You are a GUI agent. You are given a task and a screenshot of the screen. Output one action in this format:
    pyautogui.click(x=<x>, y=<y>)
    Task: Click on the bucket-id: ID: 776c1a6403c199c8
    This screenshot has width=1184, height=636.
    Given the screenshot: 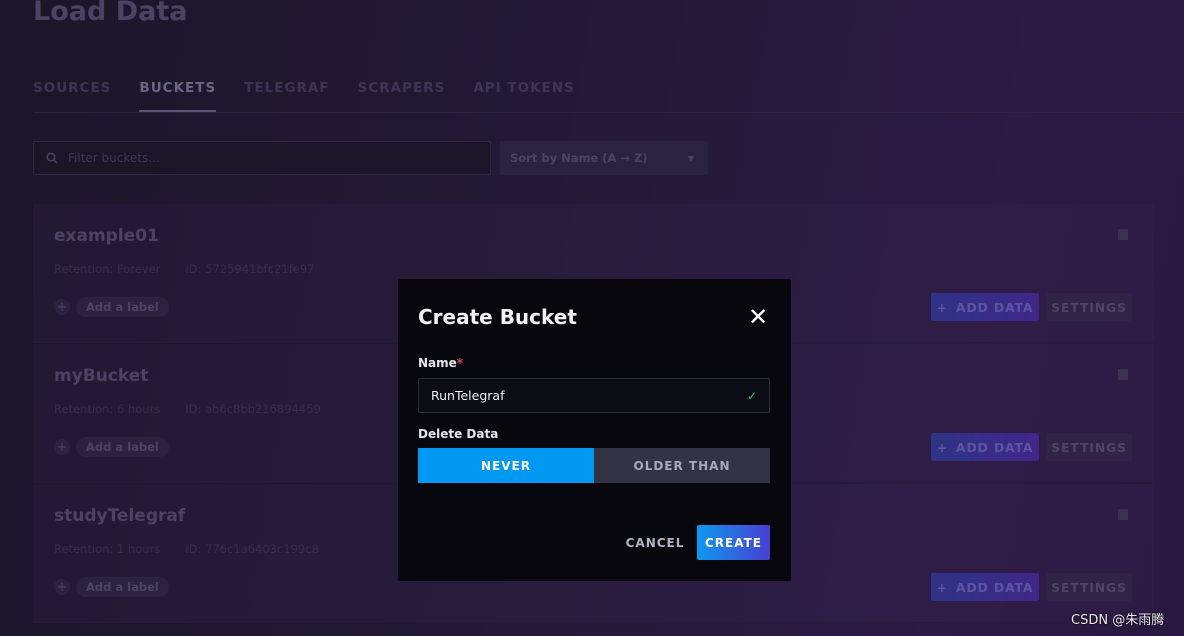 What is the action you would take?
    pyautogui.click(x=252, y=549)
    